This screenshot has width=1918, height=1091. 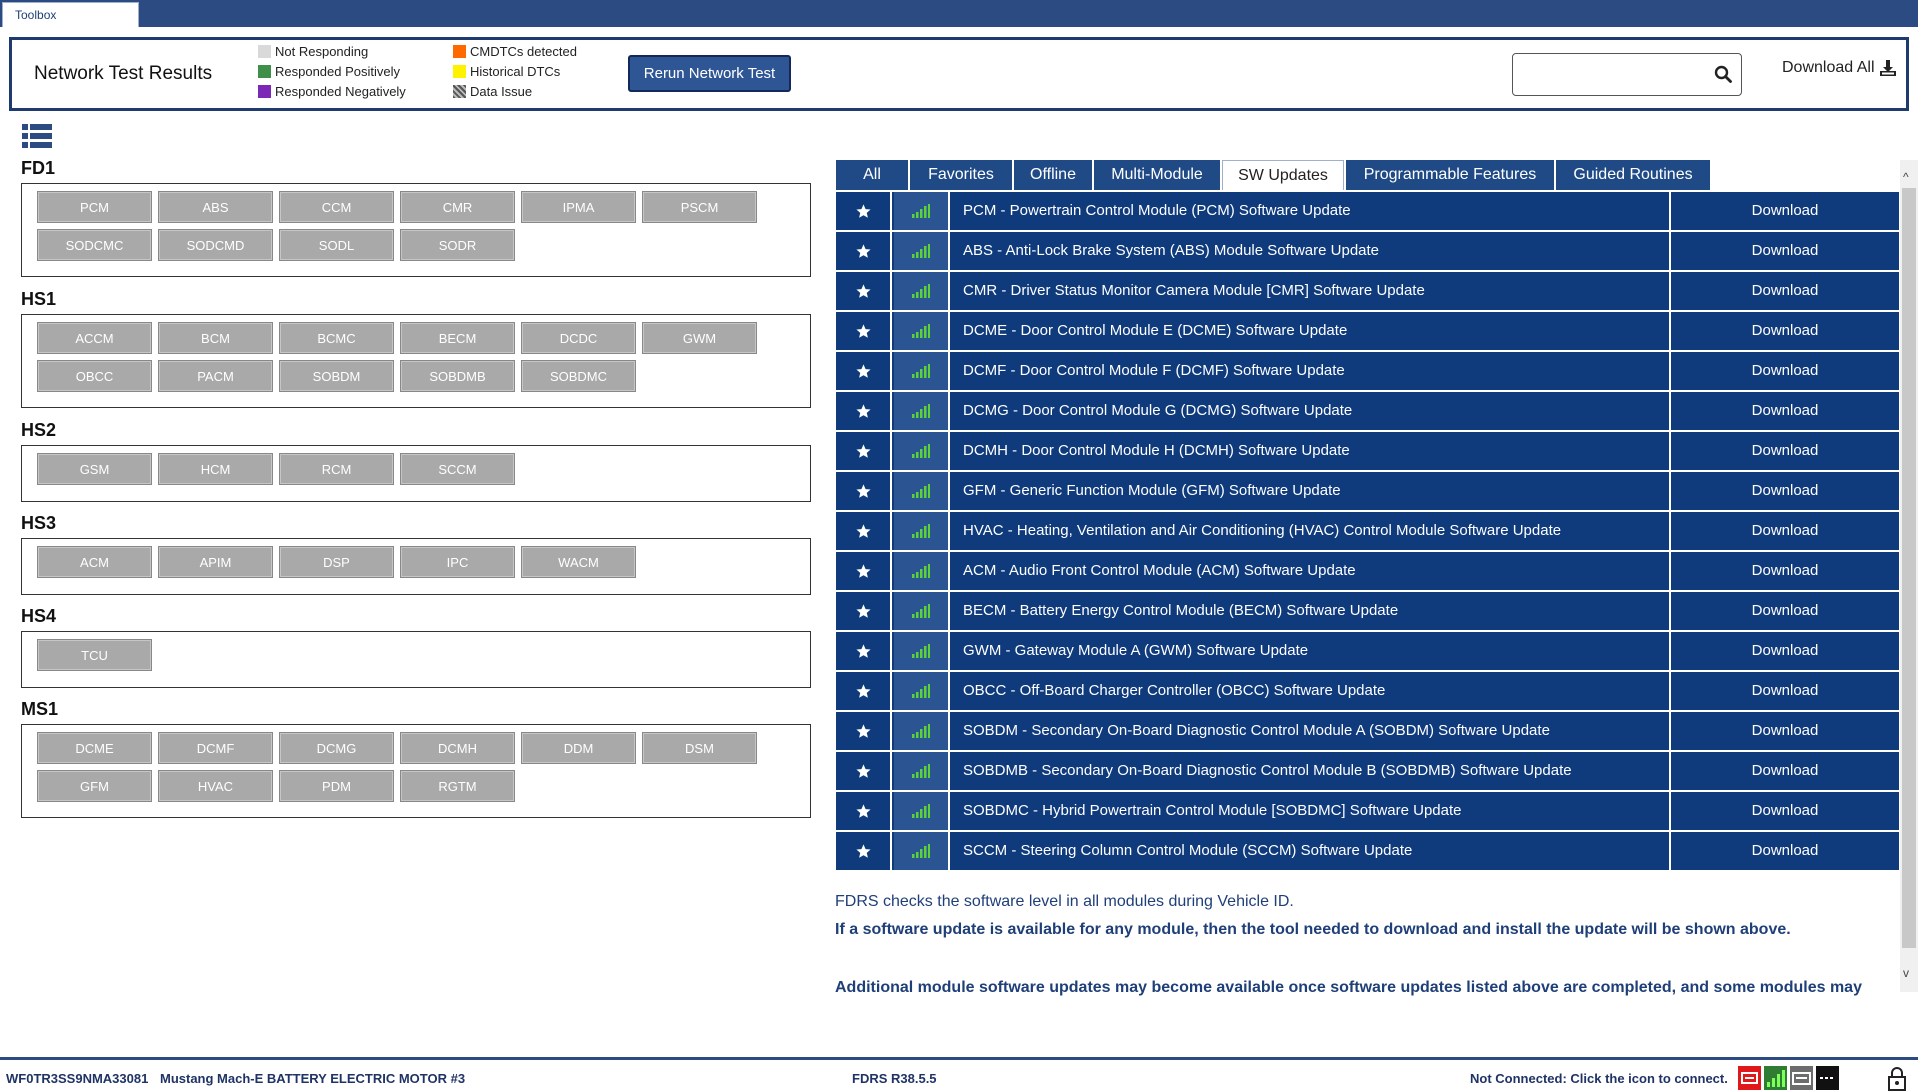 I want to click on search-input, so click(x=1609, y=74).